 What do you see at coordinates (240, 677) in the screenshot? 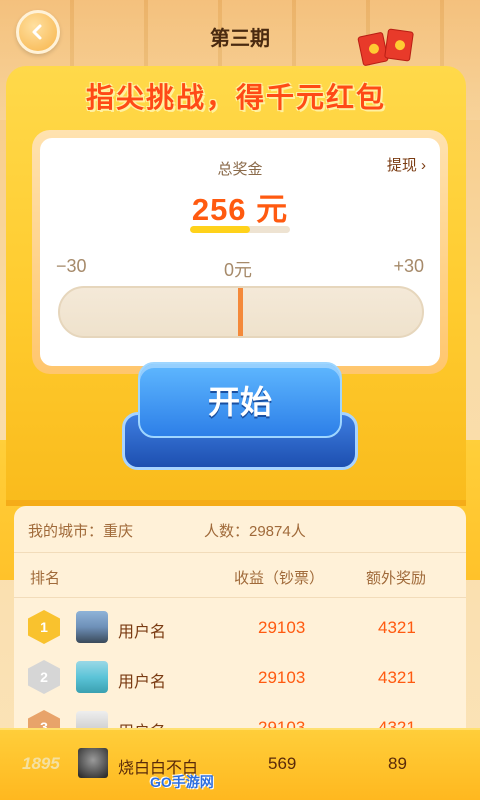
I see `table-row: 2 用户名 29103 4321` at bounding box center [240, 677].